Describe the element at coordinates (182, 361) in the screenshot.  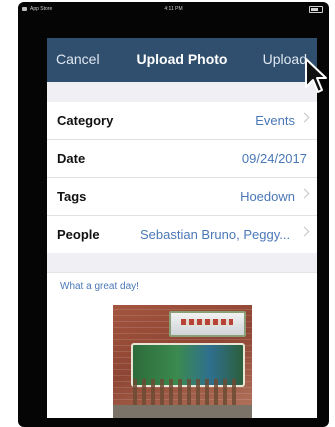
I see `photo-thumbnail` at that location.